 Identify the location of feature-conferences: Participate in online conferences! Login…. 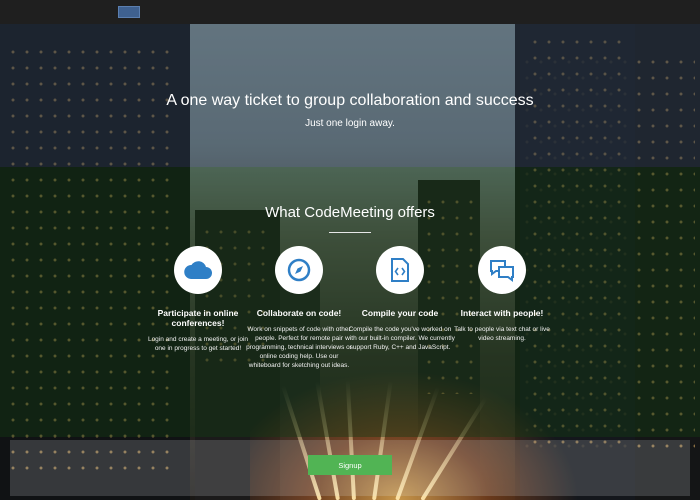
(198, 299).